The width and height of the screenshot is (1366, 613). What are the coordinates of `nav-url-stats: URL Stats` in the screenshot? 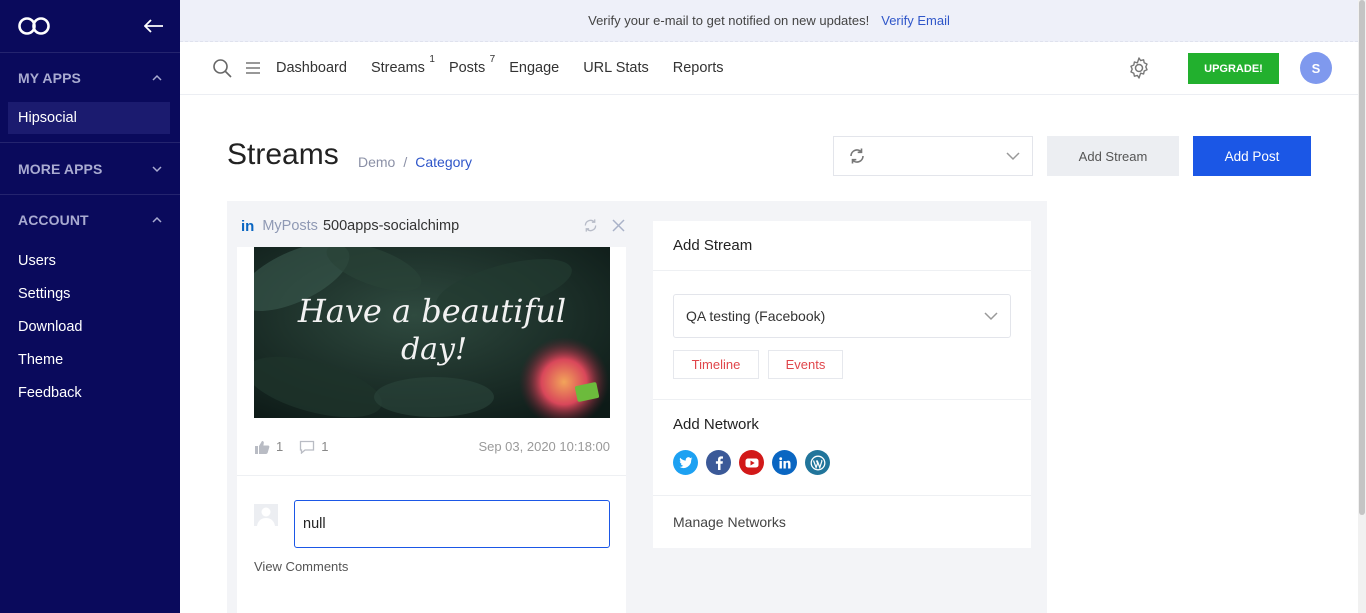 It's located at (616, 68).